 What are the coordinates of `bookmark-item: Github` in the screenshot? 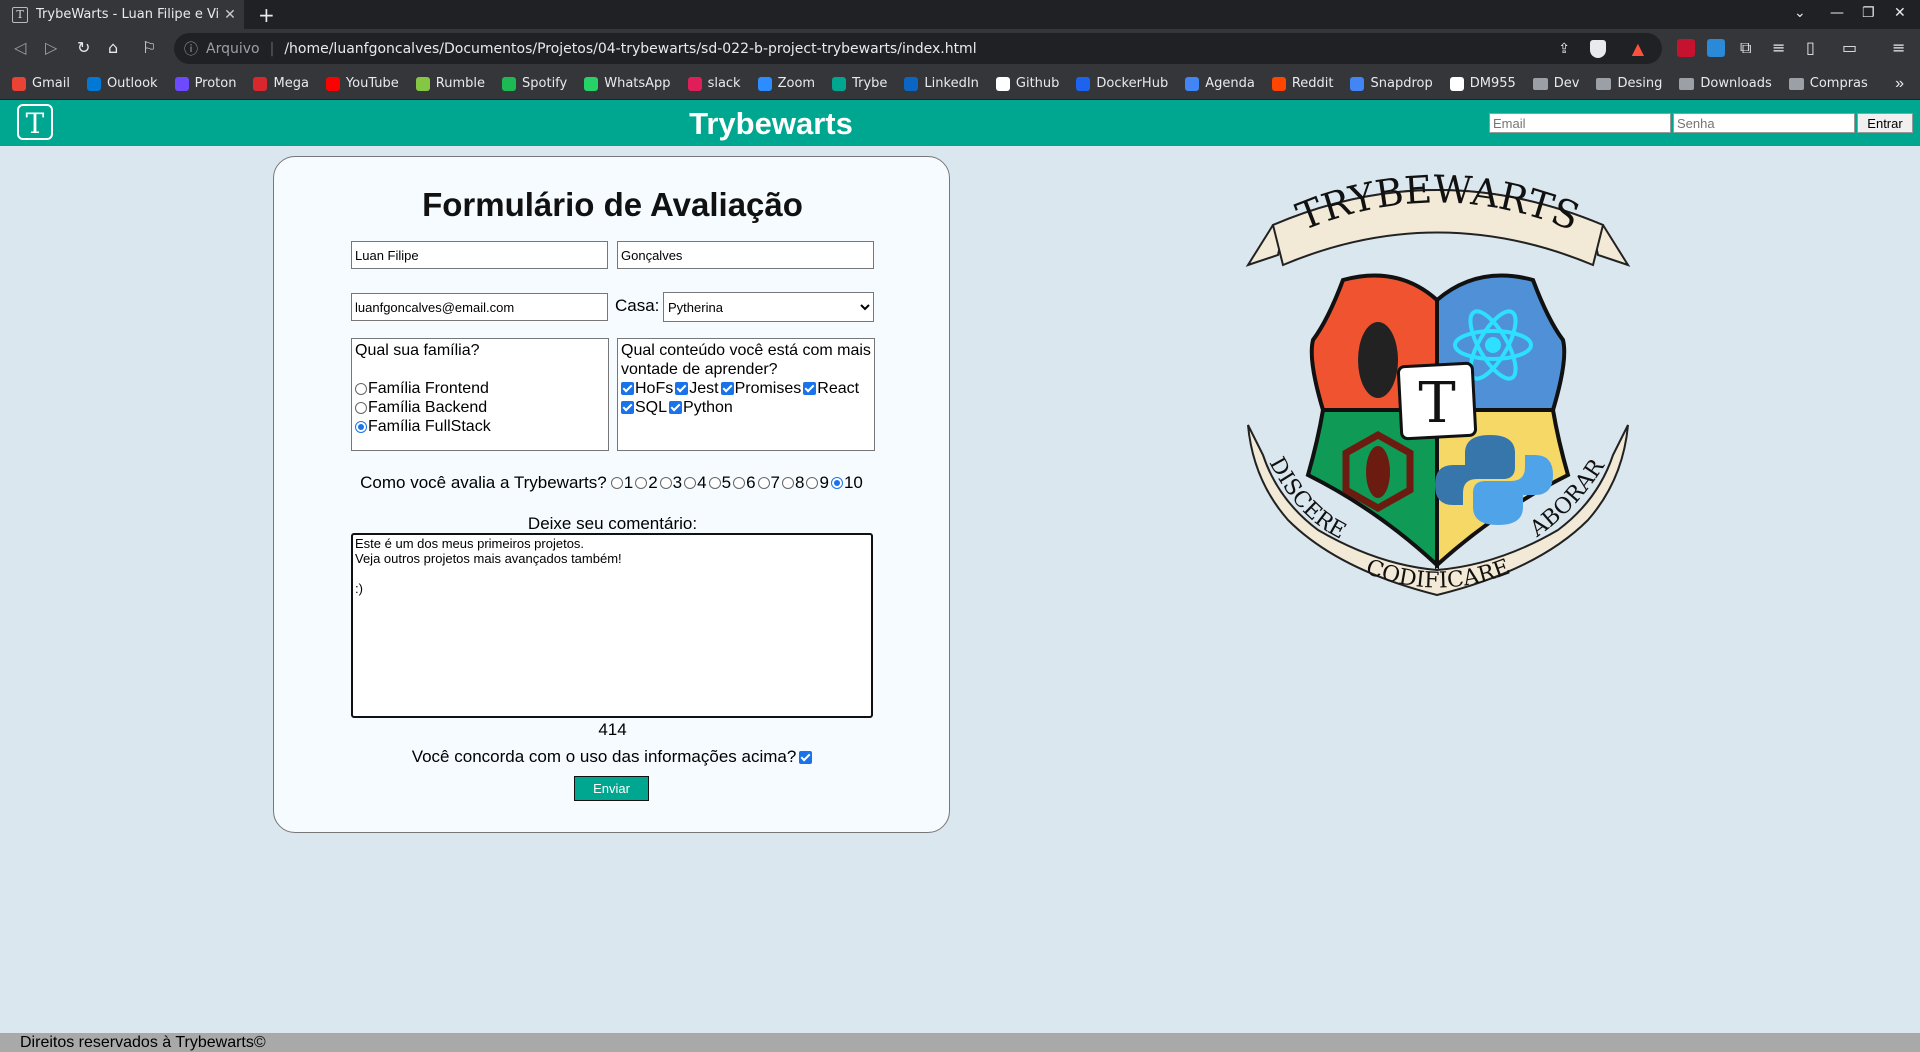 It's located at (1027, 83).